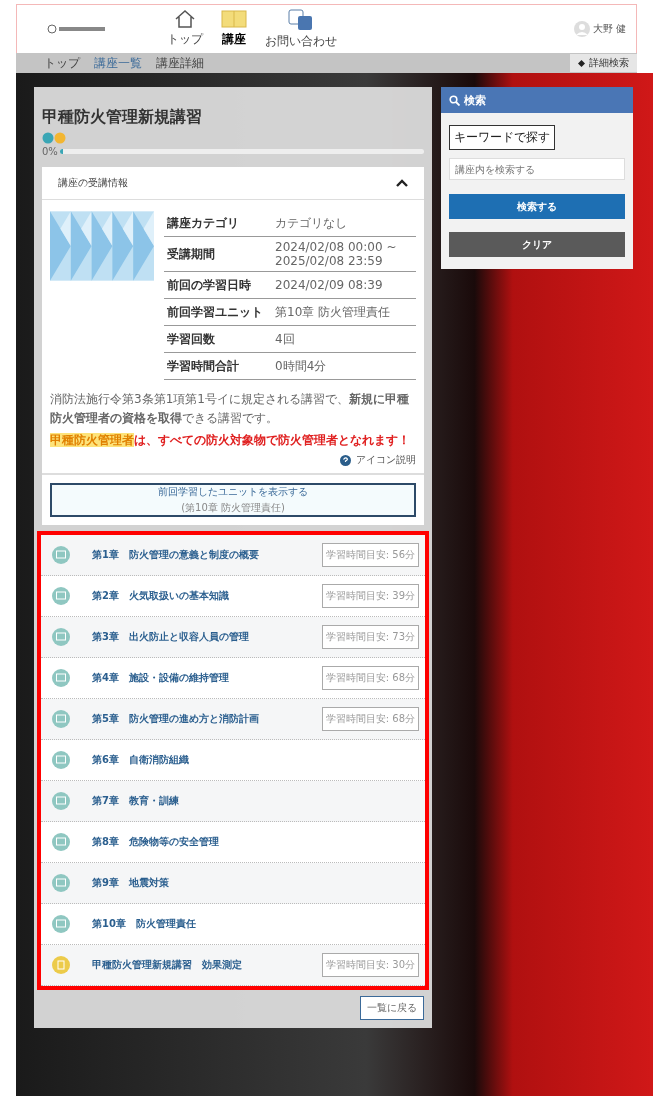 Image resolution: width=653 pixels, height=1096 pixels. I want to click on keyword-tab: キーワードで探す, so click(502, 137).